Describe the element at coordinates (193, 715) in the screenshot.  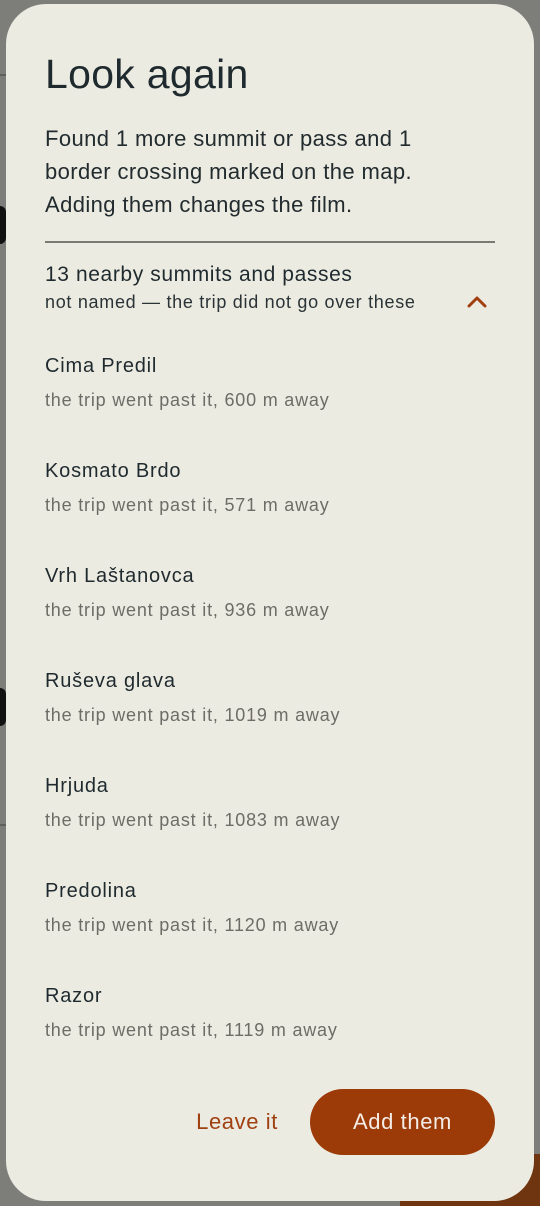
I see `summit-distance: the trip went past it, 1019 m away` at that location.